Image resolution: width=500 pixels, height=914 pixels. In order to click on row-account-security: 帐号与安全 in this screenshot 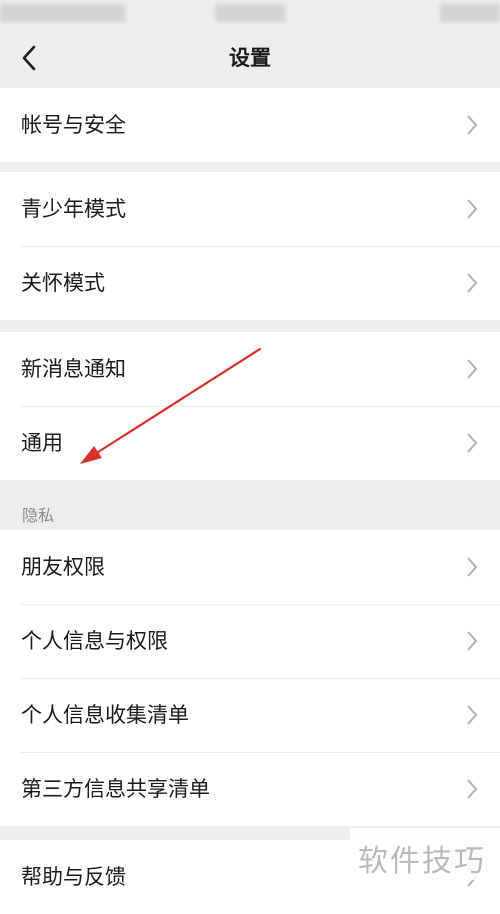, I will do `click(250, 125)`.